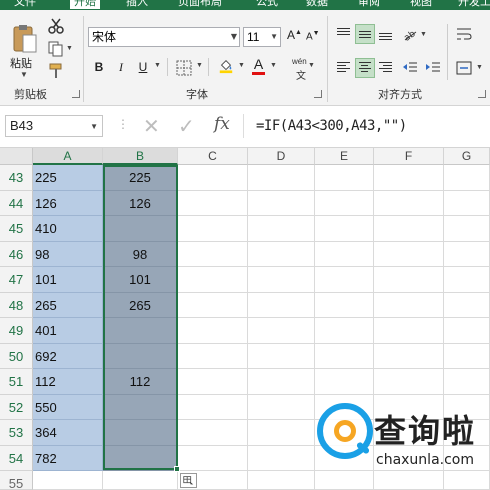 This screenshot has height=490, width=490. Describe the element at coordinates (16, 458) in the screenshot. I see `row-header: 54` at that location.